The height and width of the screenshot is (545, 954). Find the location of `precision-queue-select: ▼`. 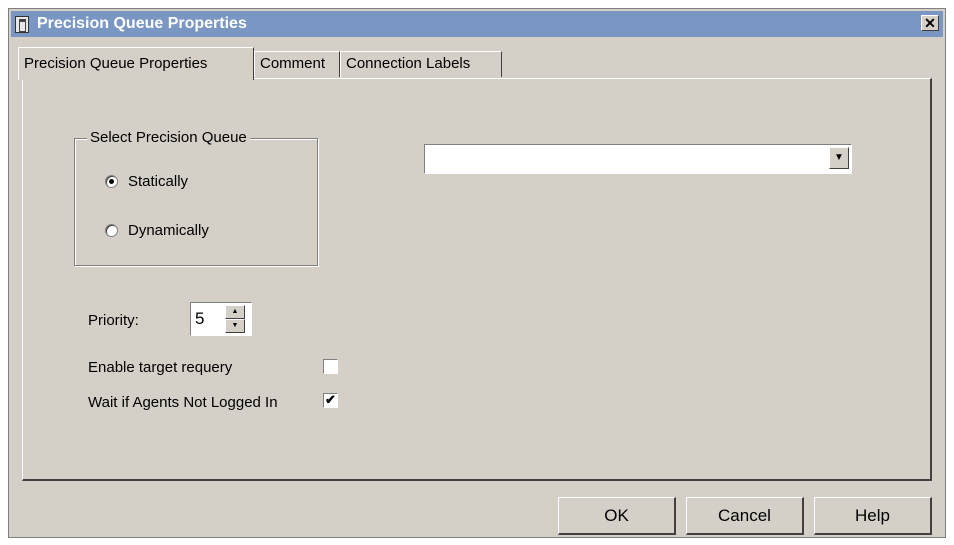

precision-queue-select: ▼ is located at coordinates (638, 159).